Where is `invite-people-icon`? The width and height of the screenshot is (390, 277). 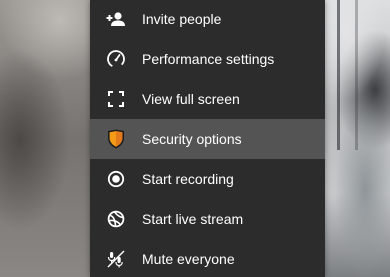 invite-people-icon is located at coordinates (116, 19).